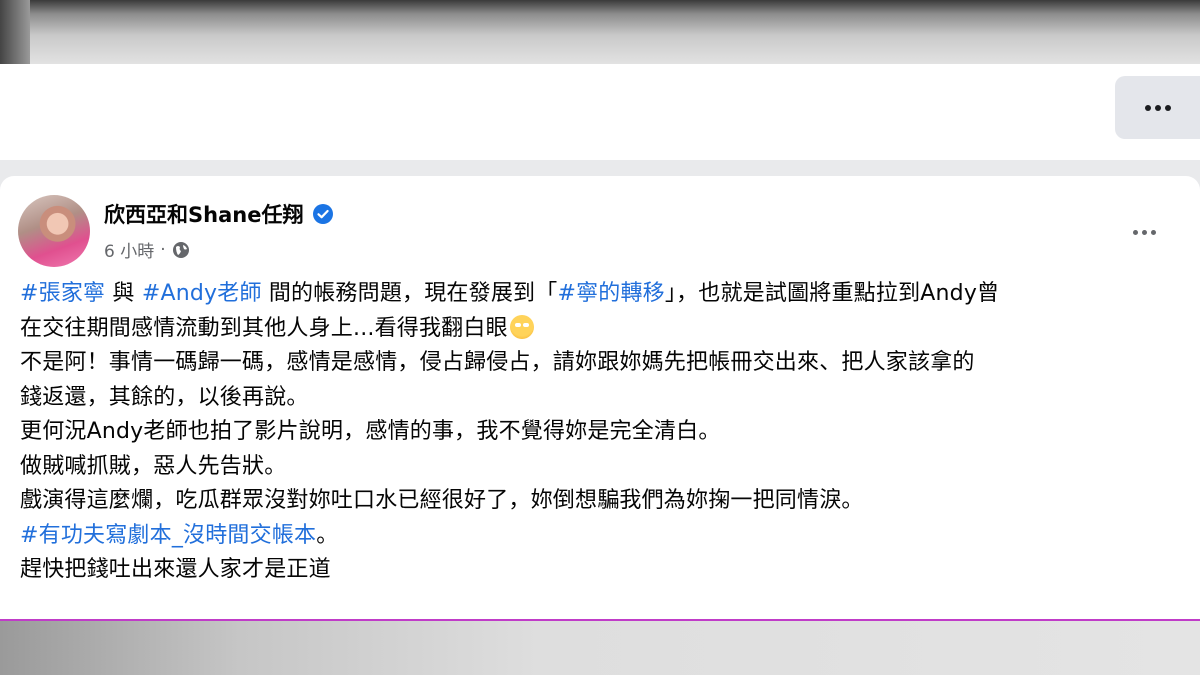 This screenshot has height=675, width=1200. I want to click on author-name: 欣西亞和Shane任翔, so click(203, 214).